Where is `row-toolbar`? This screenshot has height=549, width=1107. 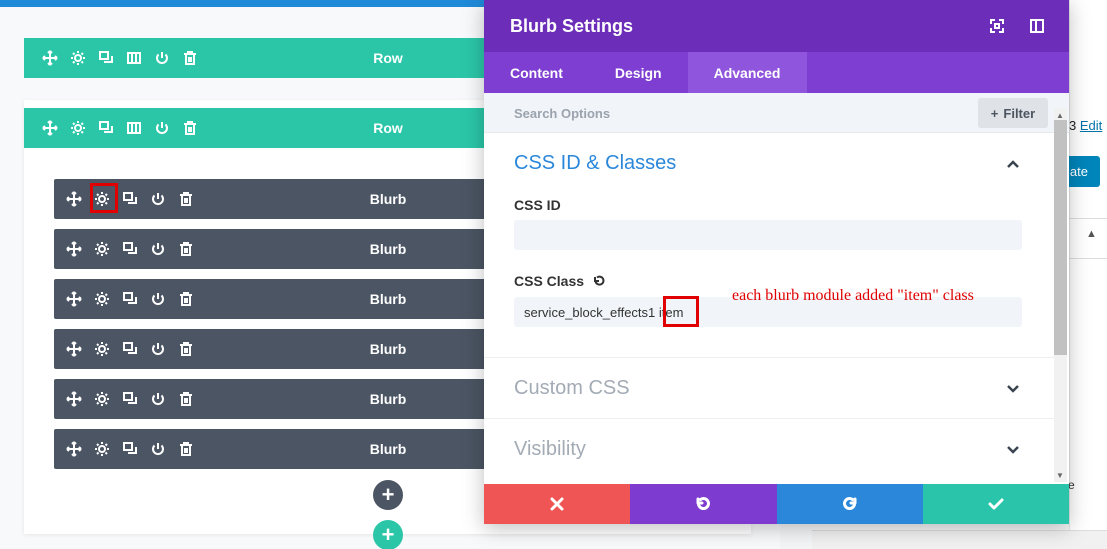 row-toolbar is located at coordinates (120, 58).